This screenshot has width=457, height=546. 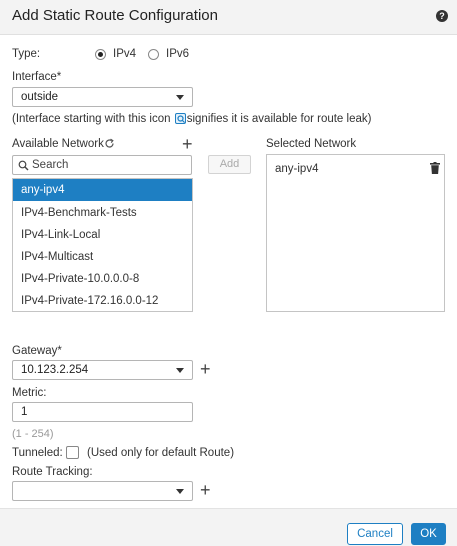 I want to click on question-circle-icon: ?, so click(x=442, y=16).